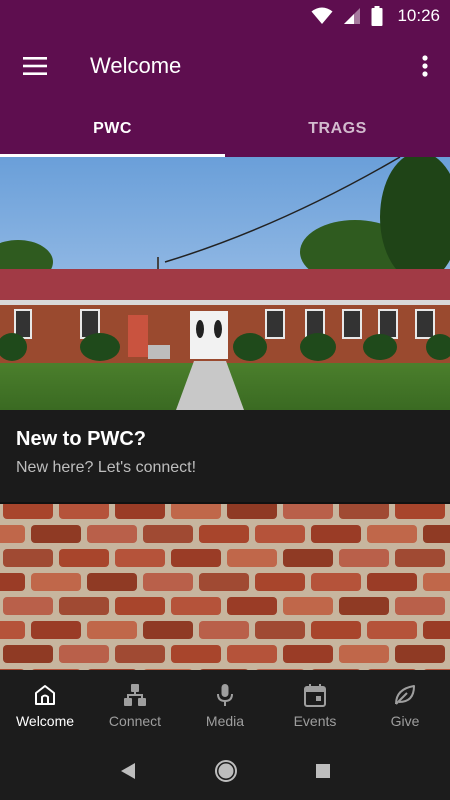 This screenshot has height=800, width=450. What do you see at coordinates (322, 15) in the screenshot?
I see `wifi-icon` at bounding box center [322, 15].